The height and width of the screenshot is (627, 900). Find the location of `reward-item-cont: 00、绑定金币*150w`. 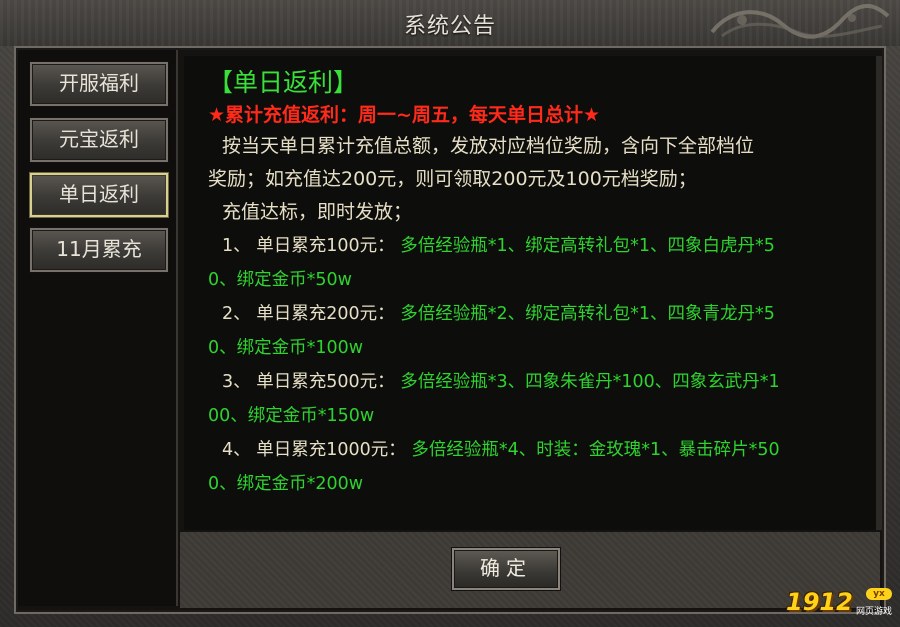

reward-item-cont: 00、绑定金币*150w is located at coordinates (291, 416).